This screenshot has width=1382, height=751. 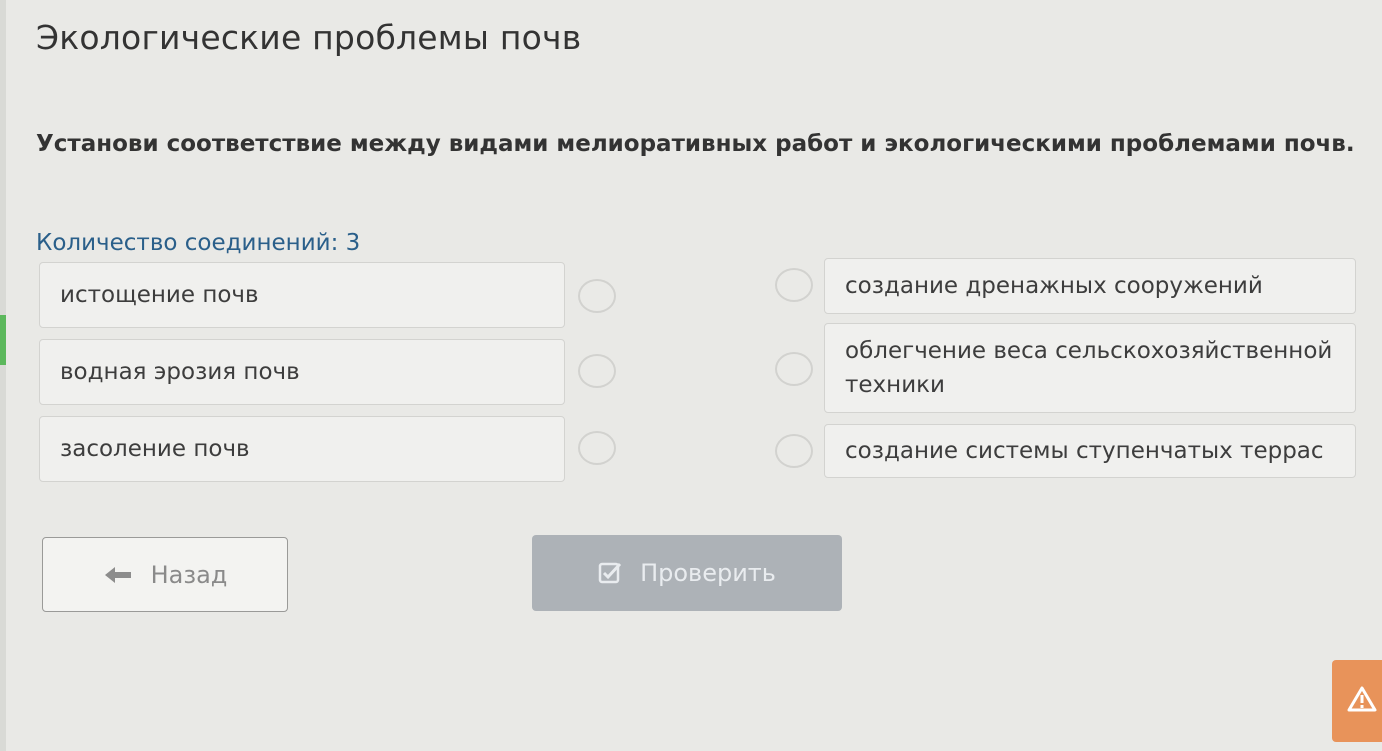 What do you see at coordinates (198, 243) in the screenshot?
I see `connections-count: Количество соединений: 3` at bounding box center [198, 243].